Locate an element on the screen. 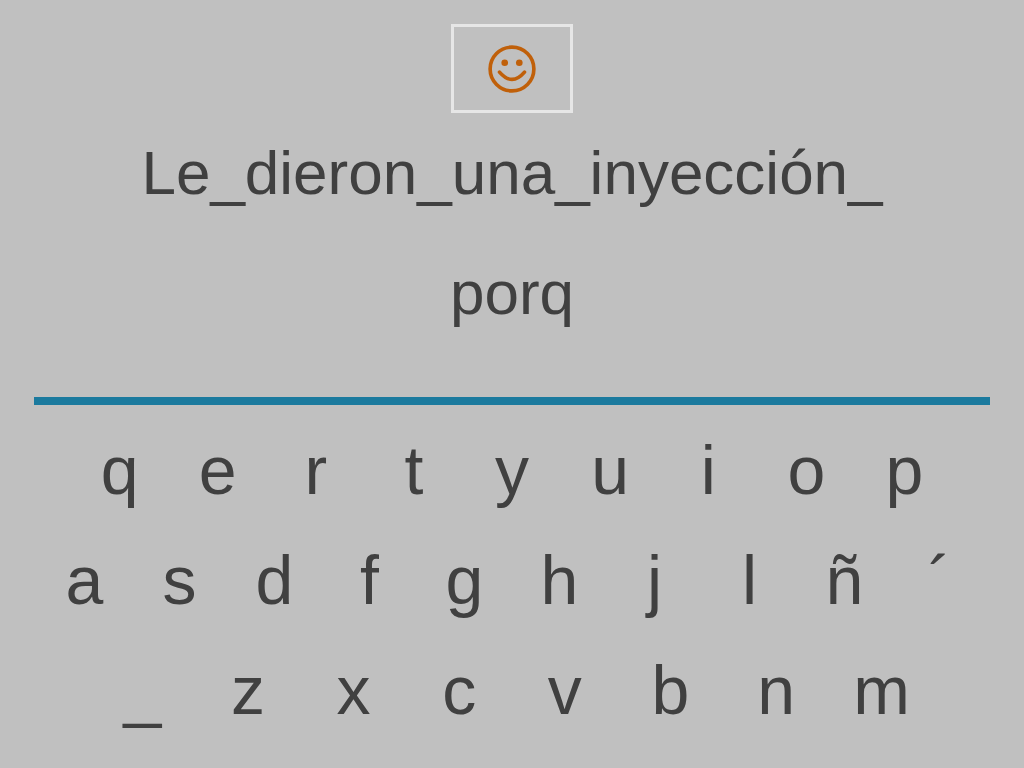  letter-key: e is located at coordinates (217, 470).